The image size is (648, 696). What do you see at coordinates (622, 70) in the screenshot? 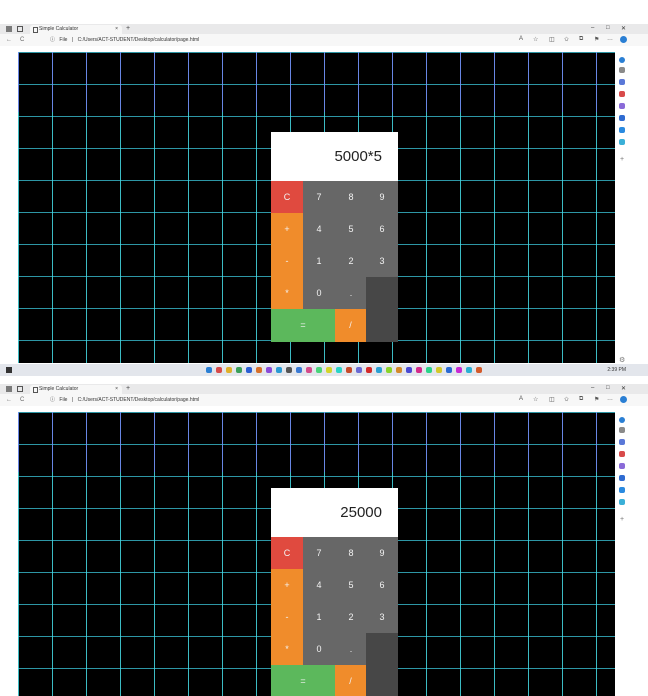
I see `search-icon` at bounding box center [622, 70].